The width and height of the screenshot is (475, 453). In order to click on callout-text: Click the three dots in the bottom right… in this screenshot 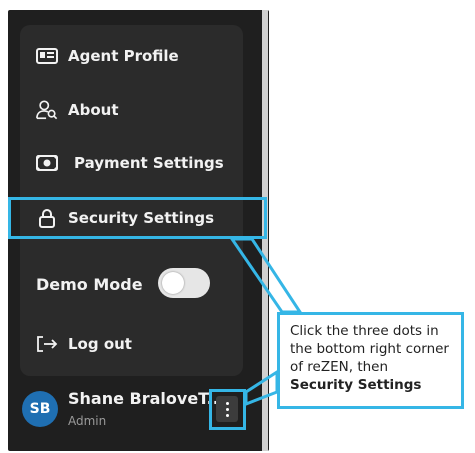, I will do `click(369, 349)`.